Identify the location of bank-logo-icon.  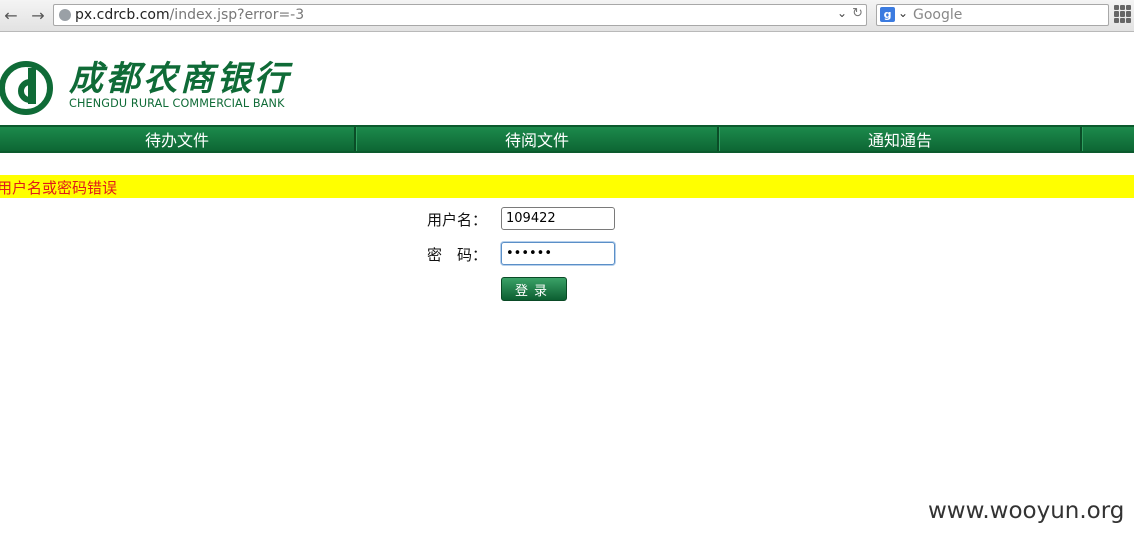
(26, 88).